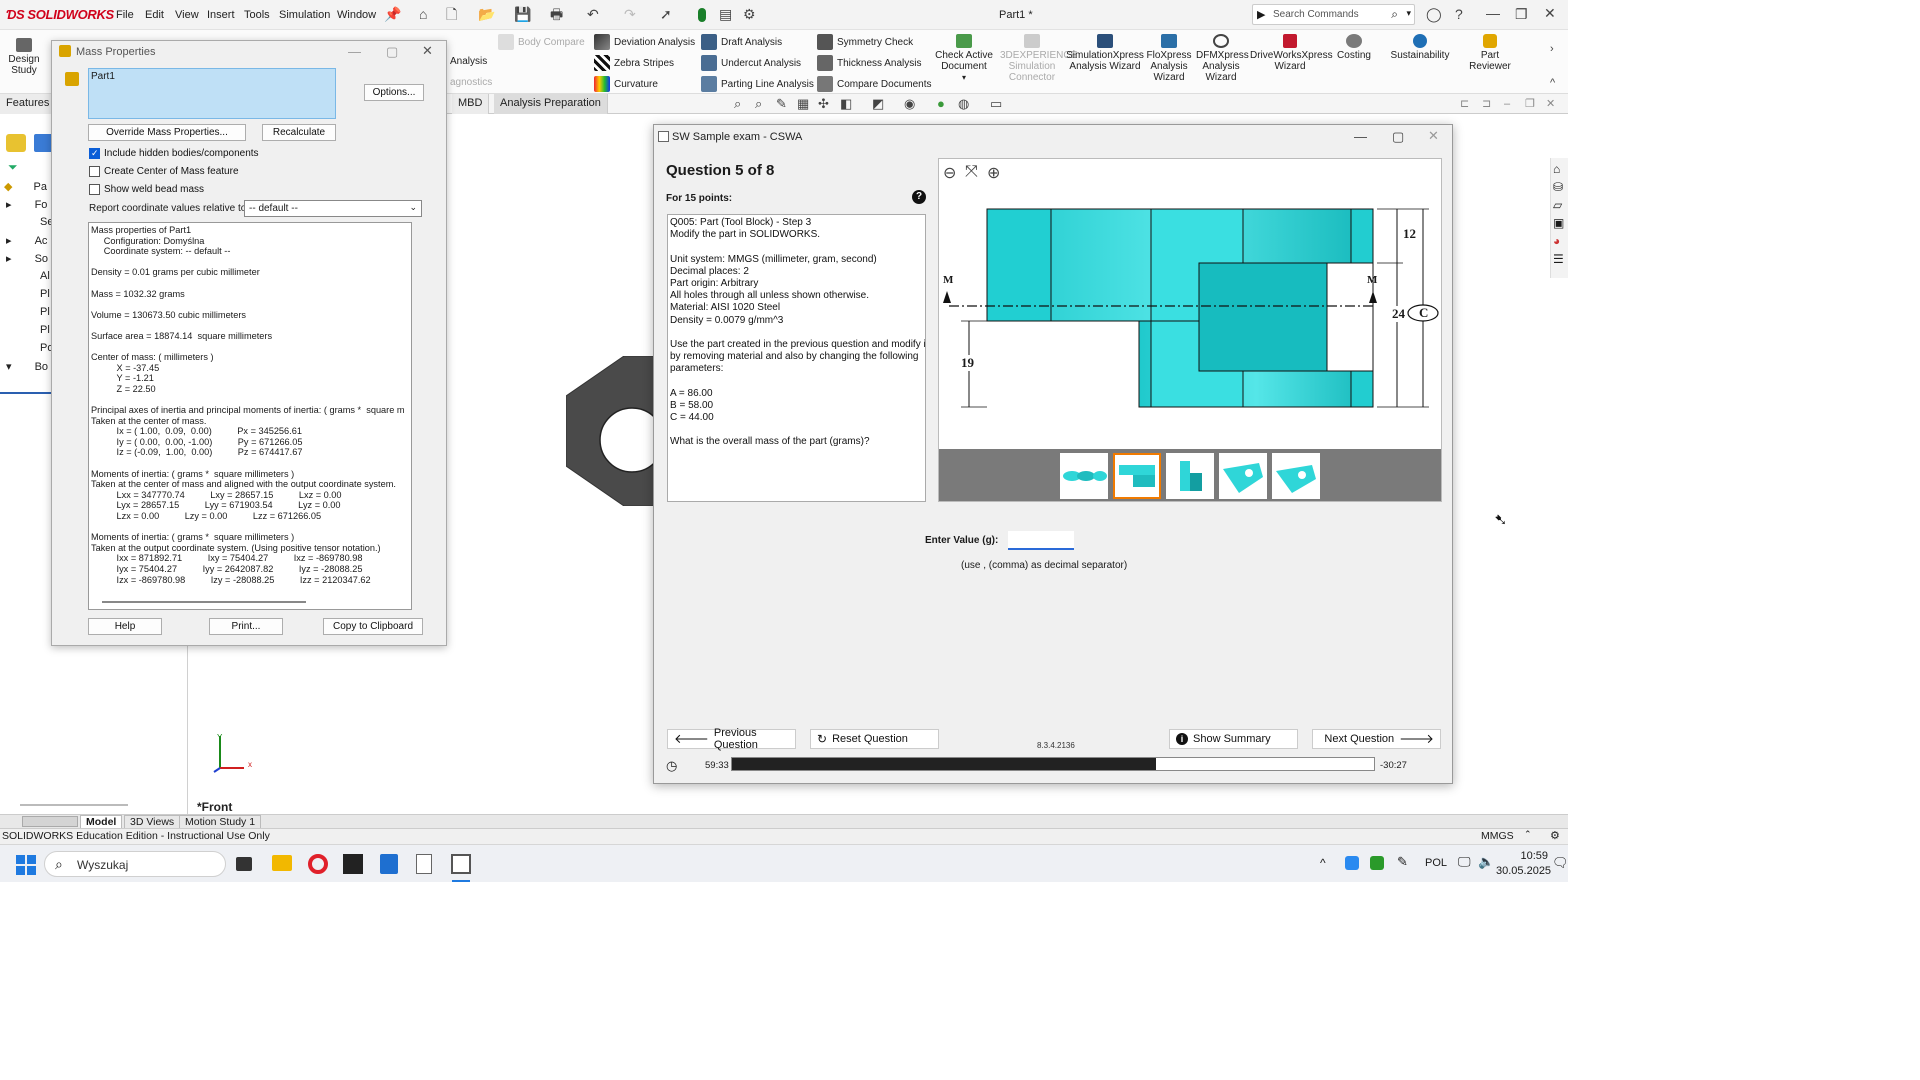  I want to click on close-icon: ✕, so click(1550, 13).